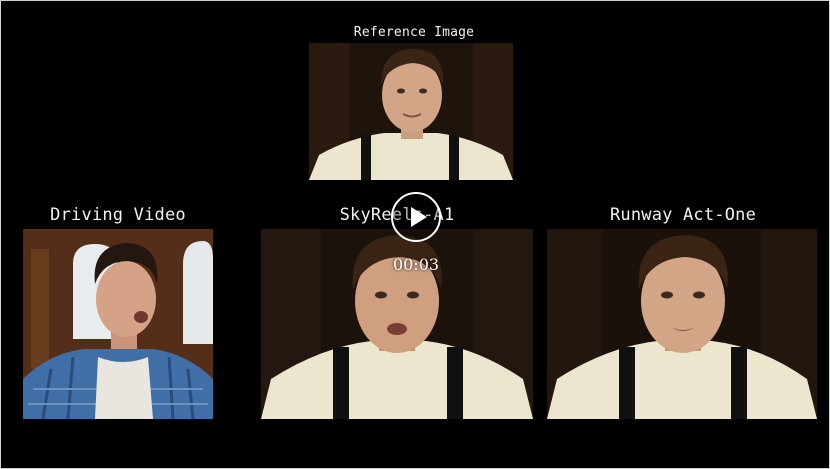 The height and width of the screenshot is (469, 830). I want to click on reference-portrait, so click(411, 111).